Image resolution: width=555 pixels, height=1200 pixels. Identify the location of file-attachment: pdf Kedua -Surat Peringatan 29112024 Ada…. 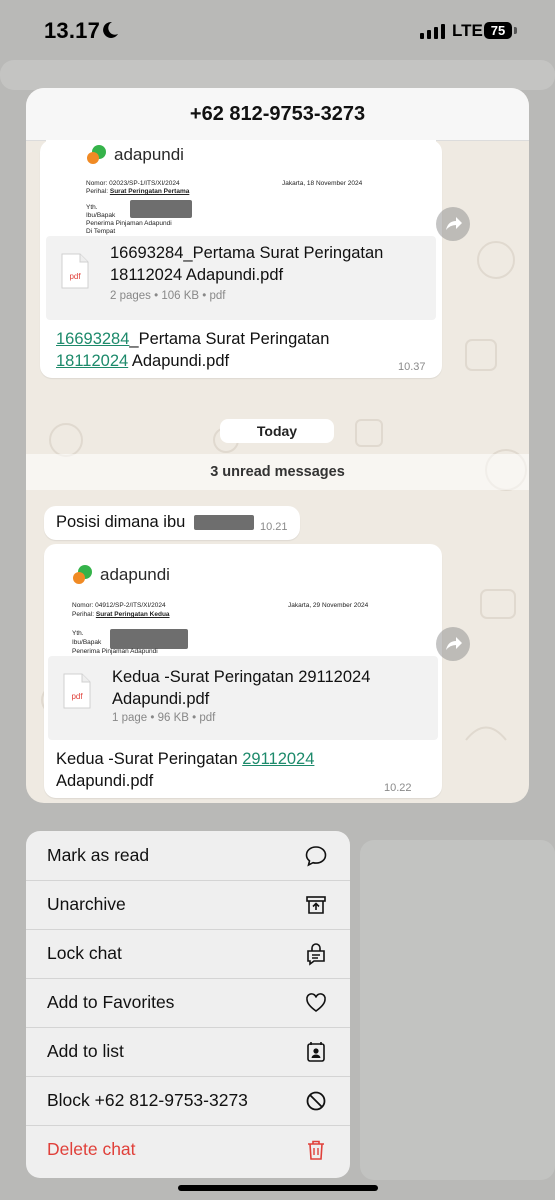
(243, 698).